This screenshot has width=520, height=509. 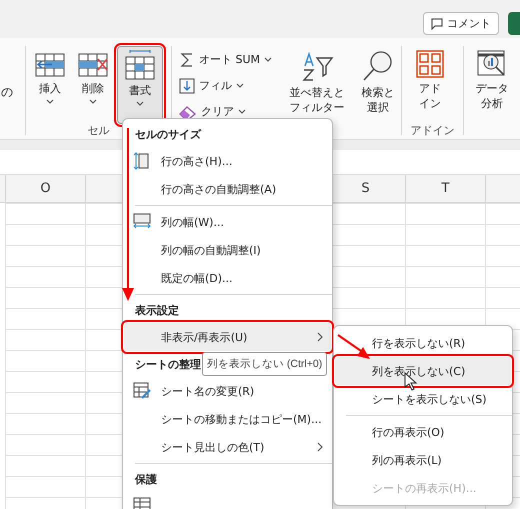 What do you see at coordinates (492, 85) in the screenshot?
I see `data-analysis-button: データ 分析` at bounding box center [492, 85].